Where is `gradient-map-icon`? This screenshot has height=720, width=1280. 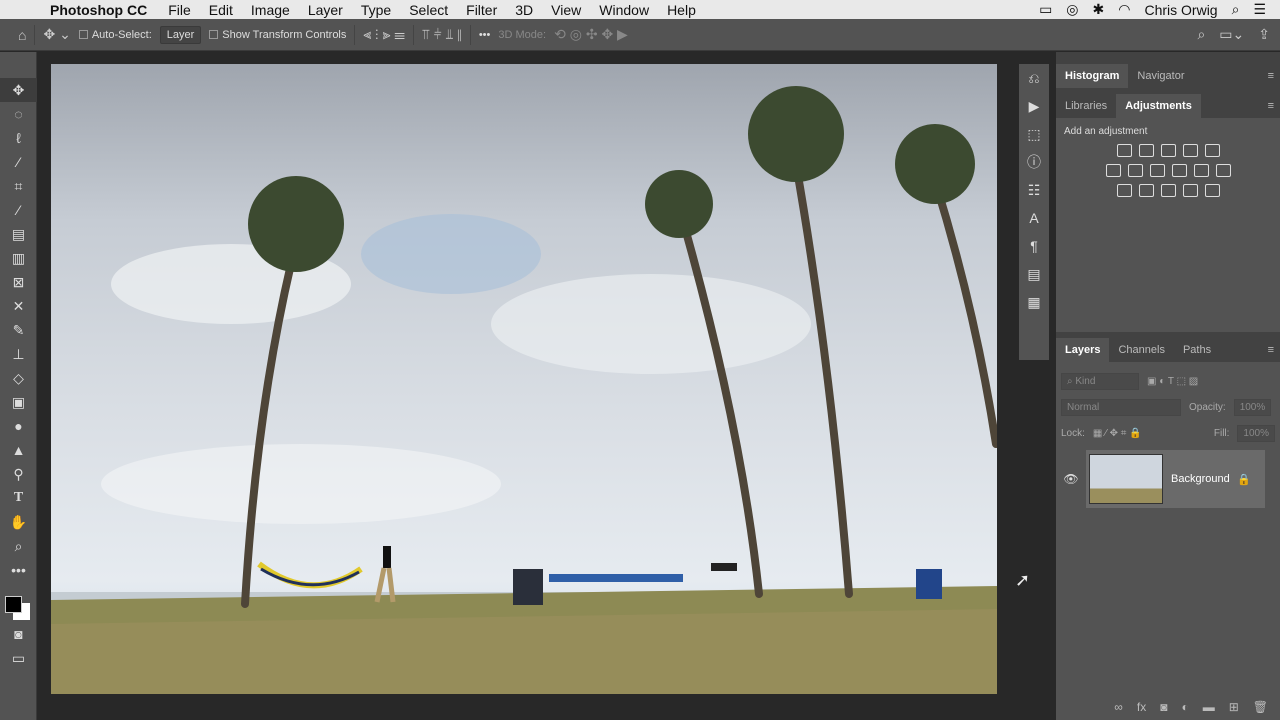
gradient-map-icon is located at coordinates (1212, 190).